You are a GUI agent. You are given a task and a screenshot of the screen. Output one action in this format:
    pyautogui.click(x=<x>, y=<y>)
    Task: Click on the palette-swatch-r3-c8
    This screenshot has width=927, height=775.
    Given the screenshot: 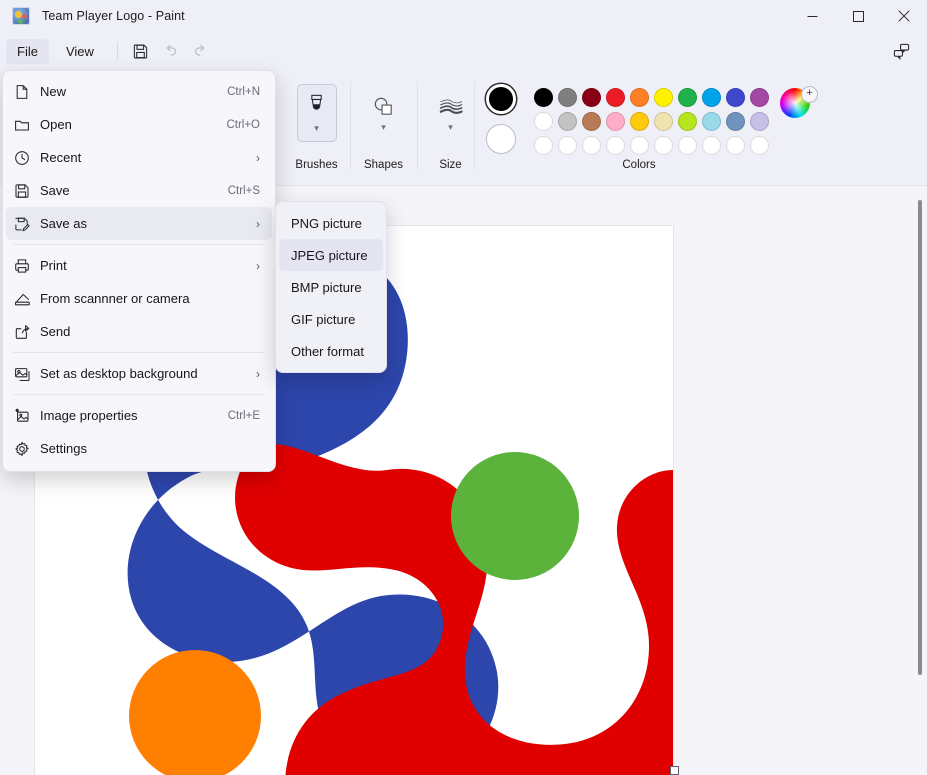 What is the action you would take?
    pyautogui.click(x=711, y=145)
    